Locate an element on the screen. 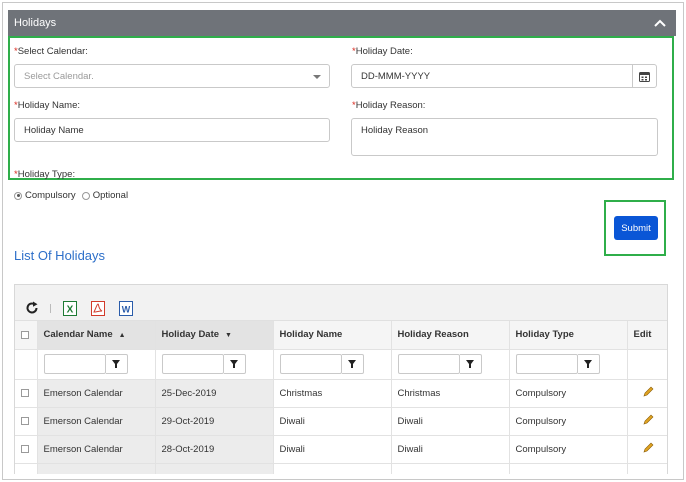 The width and height of the screenshot is (686, 482). calendar-icon is located at coordinates (644, 76).